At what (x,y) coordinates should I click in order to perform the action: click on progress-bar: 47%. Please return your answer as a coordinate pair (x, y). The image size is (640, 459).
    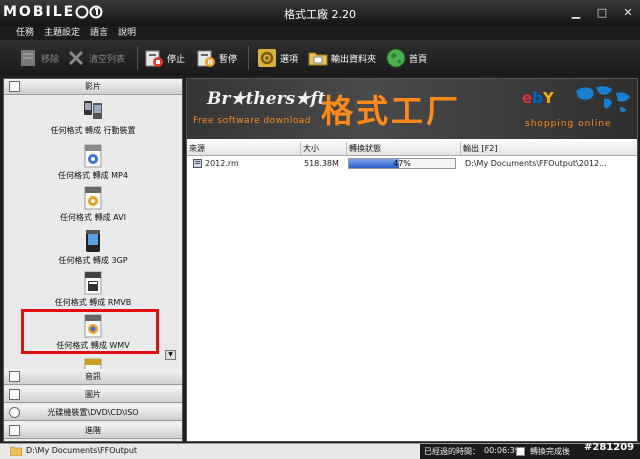
    Looking at the image, I should click on (402, 163).